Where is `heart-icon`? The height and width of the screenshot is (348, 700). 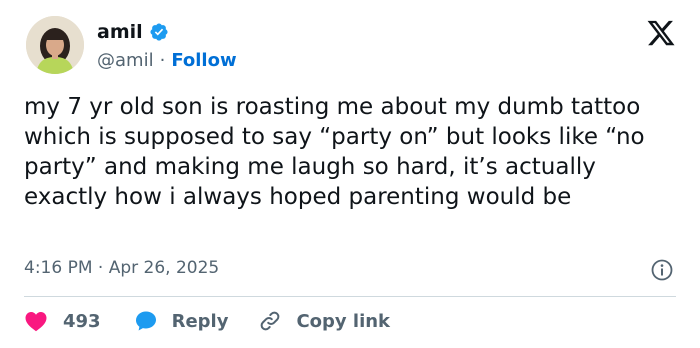
heart-icon is located at coordinates (36, 322).